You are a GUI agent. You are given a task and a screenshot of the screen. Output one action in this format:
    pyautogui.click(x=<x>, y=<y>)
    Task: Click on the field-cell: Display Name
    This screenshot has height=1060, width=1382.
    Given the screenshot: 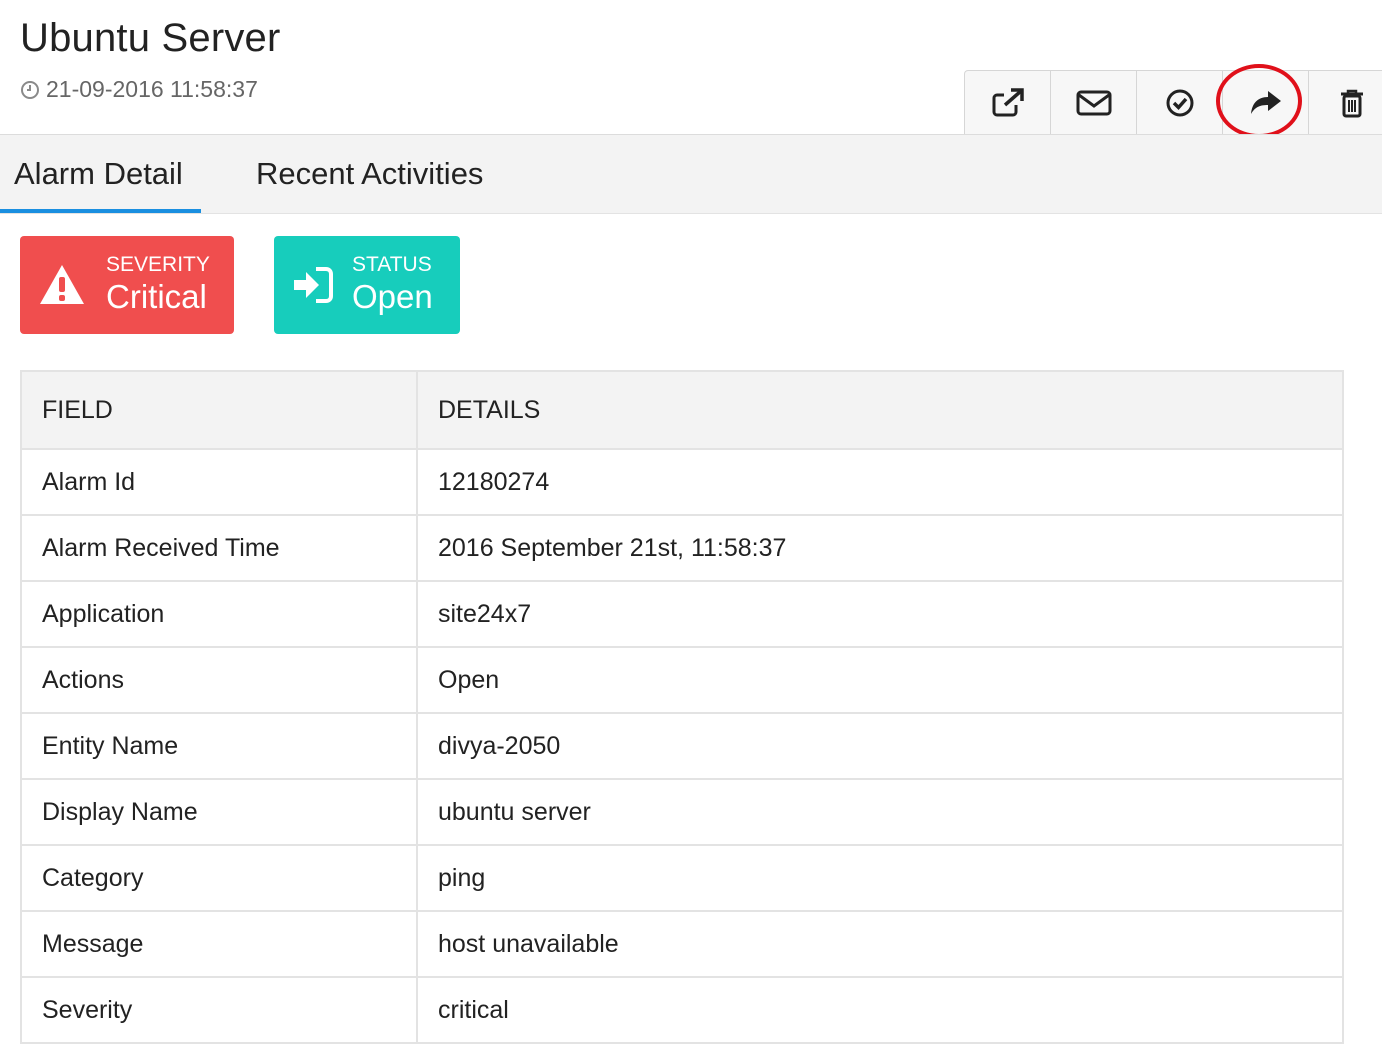 What is the action you would take?
    pyautogui.click(x=219, y=812)
    